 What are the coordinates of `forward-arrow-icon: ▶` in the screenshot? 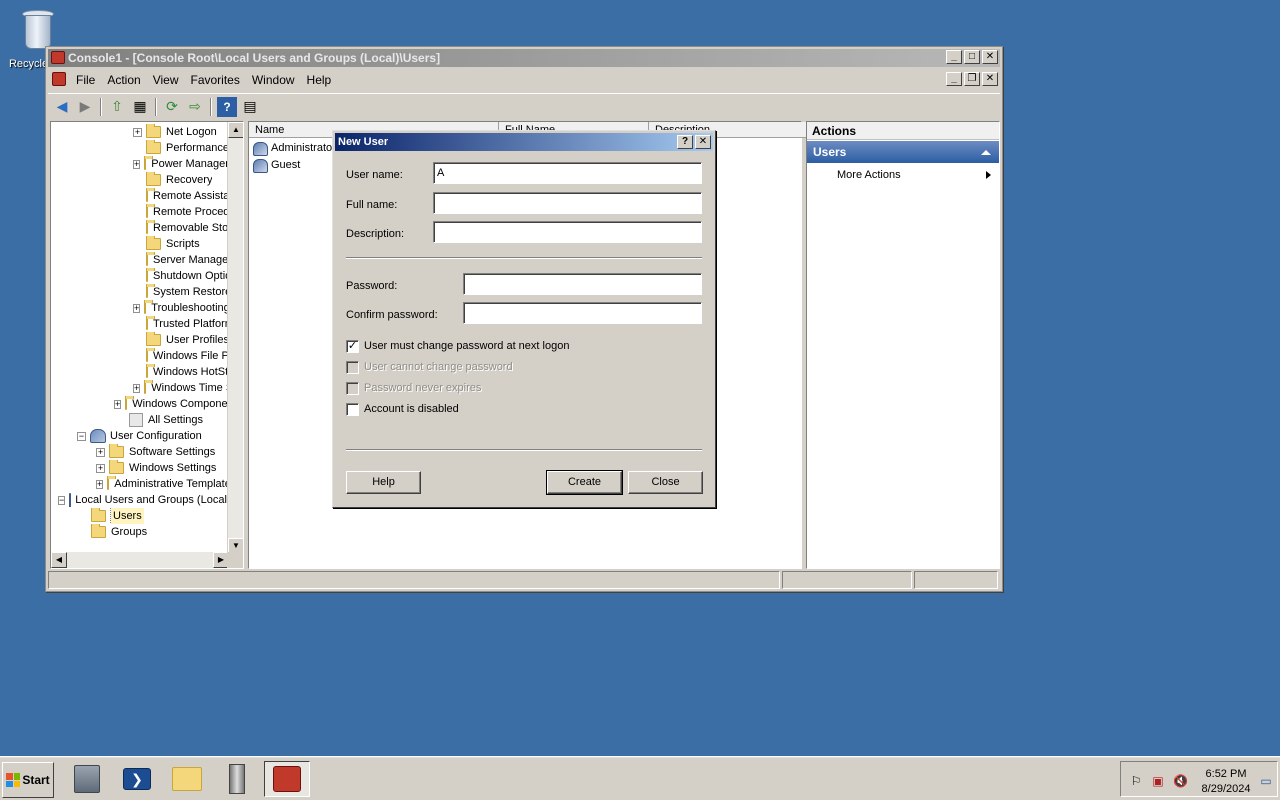 It's located at (85, 107).